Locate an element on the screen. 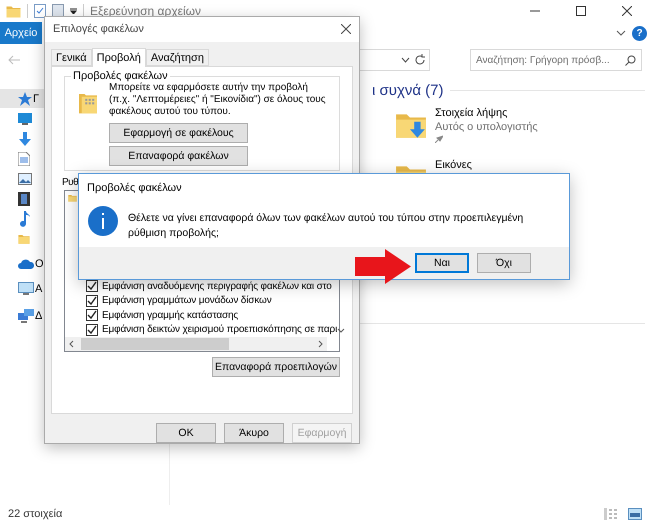 The image size is (650, 523). dialog-title: Επιλογές φακέλων is located at coordinates (98, 29).